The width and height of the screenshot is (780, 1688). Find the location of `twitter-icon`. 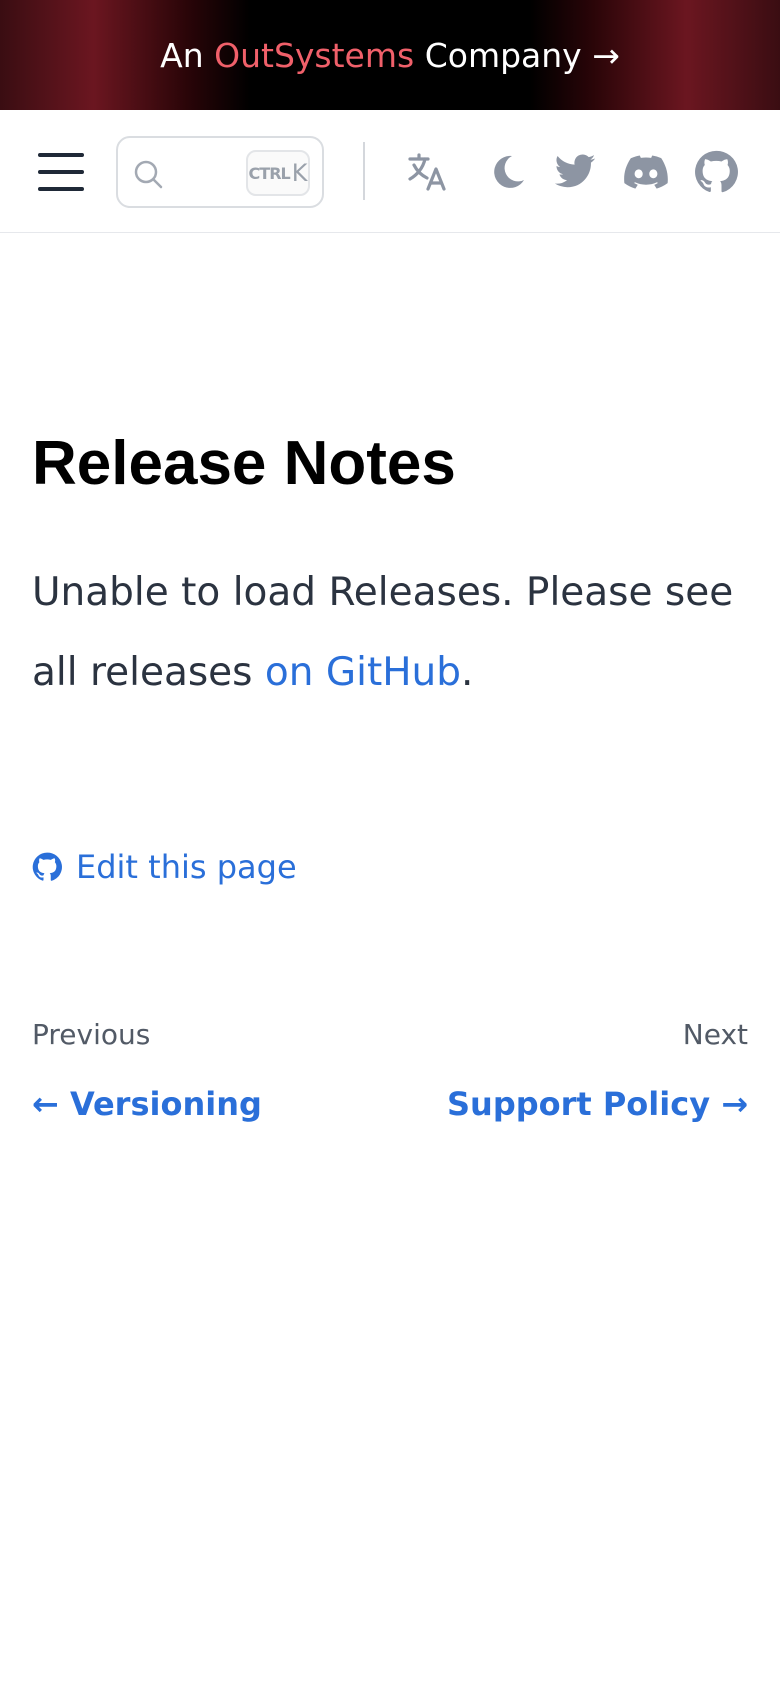

twitter-icon is located at coordinates (575, 172).